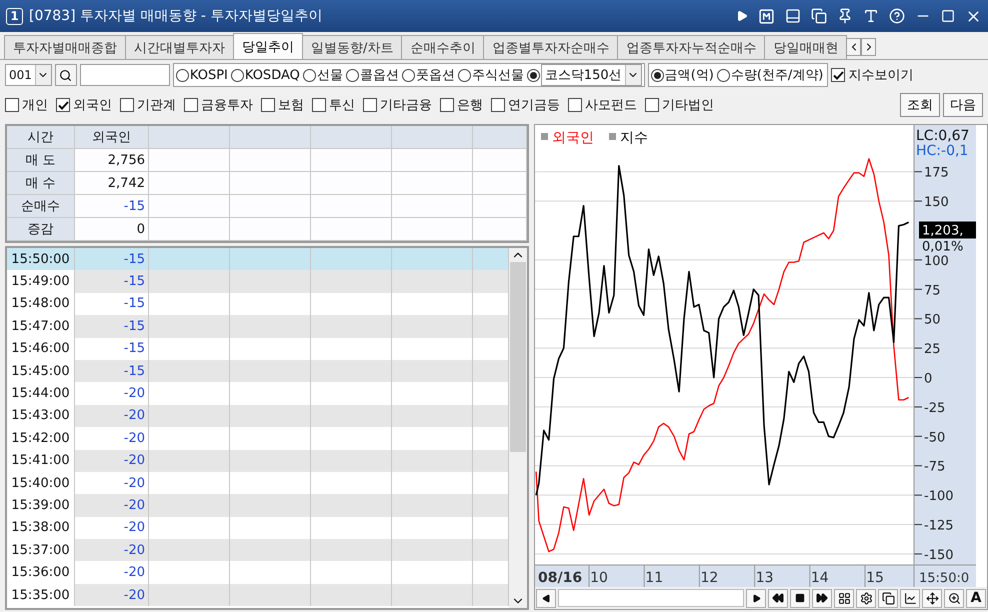 This screenshot has width=988, height=612. Describe the element at coordinates (932, 350) in the screenshot. I see `axis-label: 25` at that location.